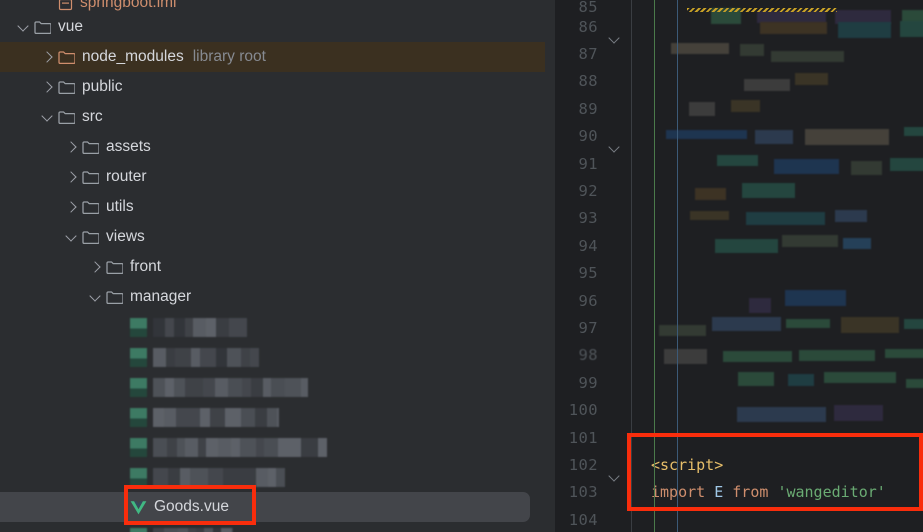 The width and height of the screenshot is (923, 532). I want to click on code-line: 91, so click(739, 163).